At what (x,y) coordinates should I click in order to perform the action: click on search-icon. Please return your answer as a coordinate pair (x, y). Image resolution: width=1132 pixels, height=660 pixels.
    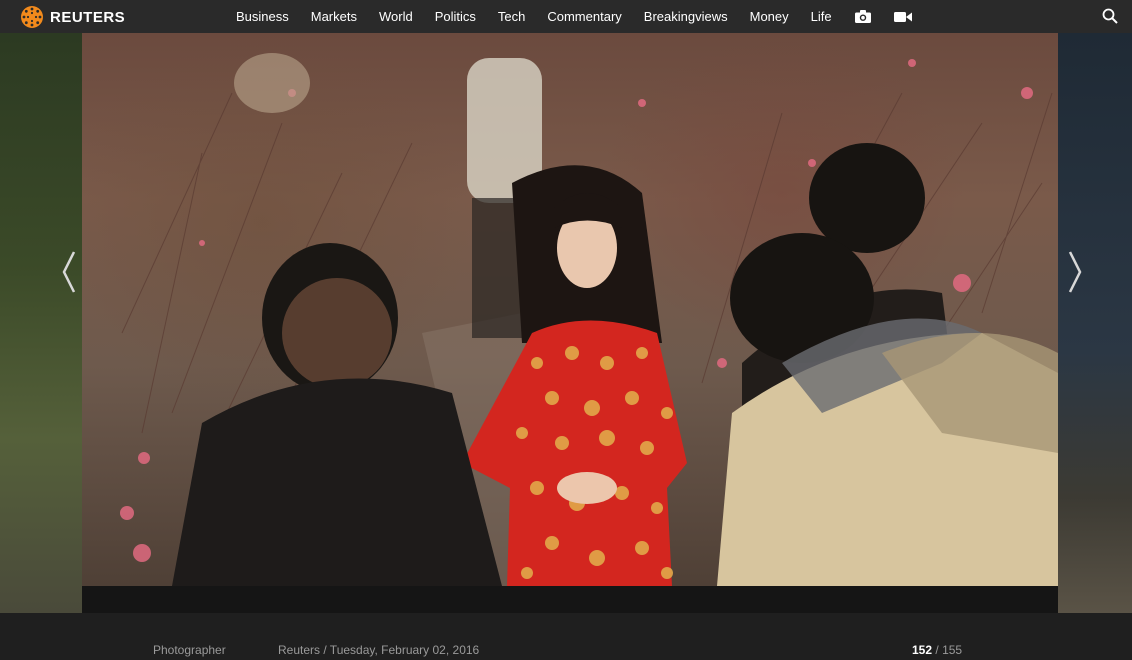
    Looking at the image, I should click on (1110, 16).